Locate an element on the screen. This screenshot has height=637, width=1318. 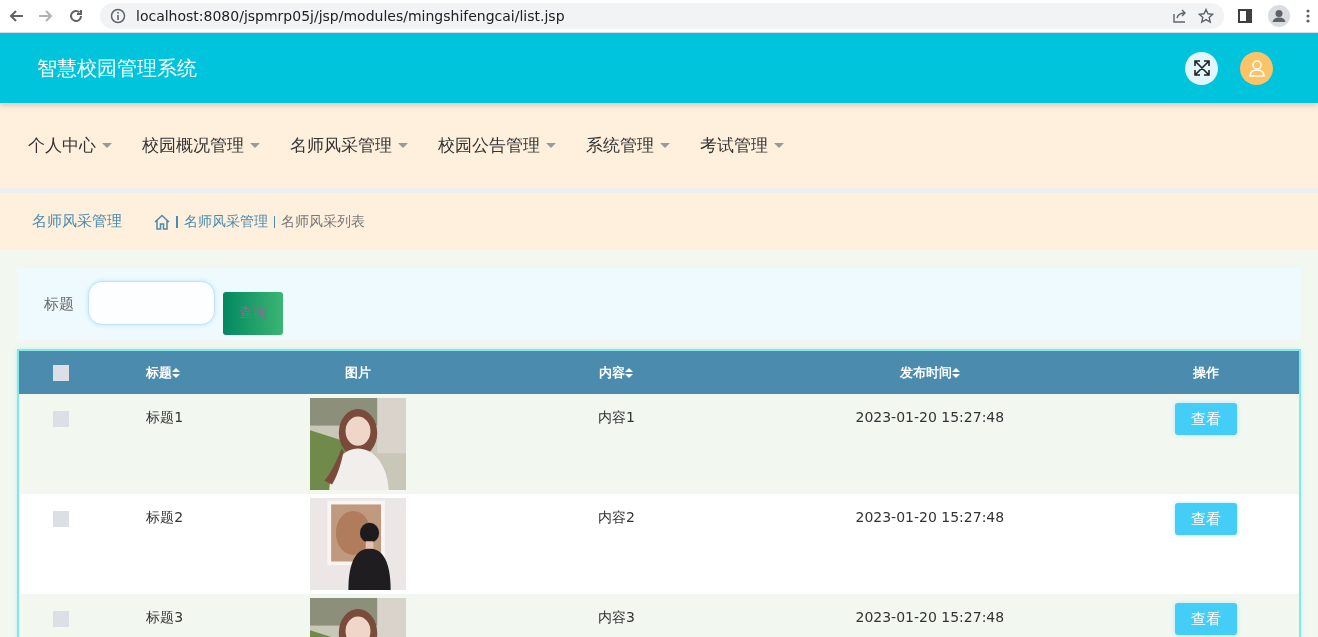
select-all-checkbox is located at coordinates (60, 372).